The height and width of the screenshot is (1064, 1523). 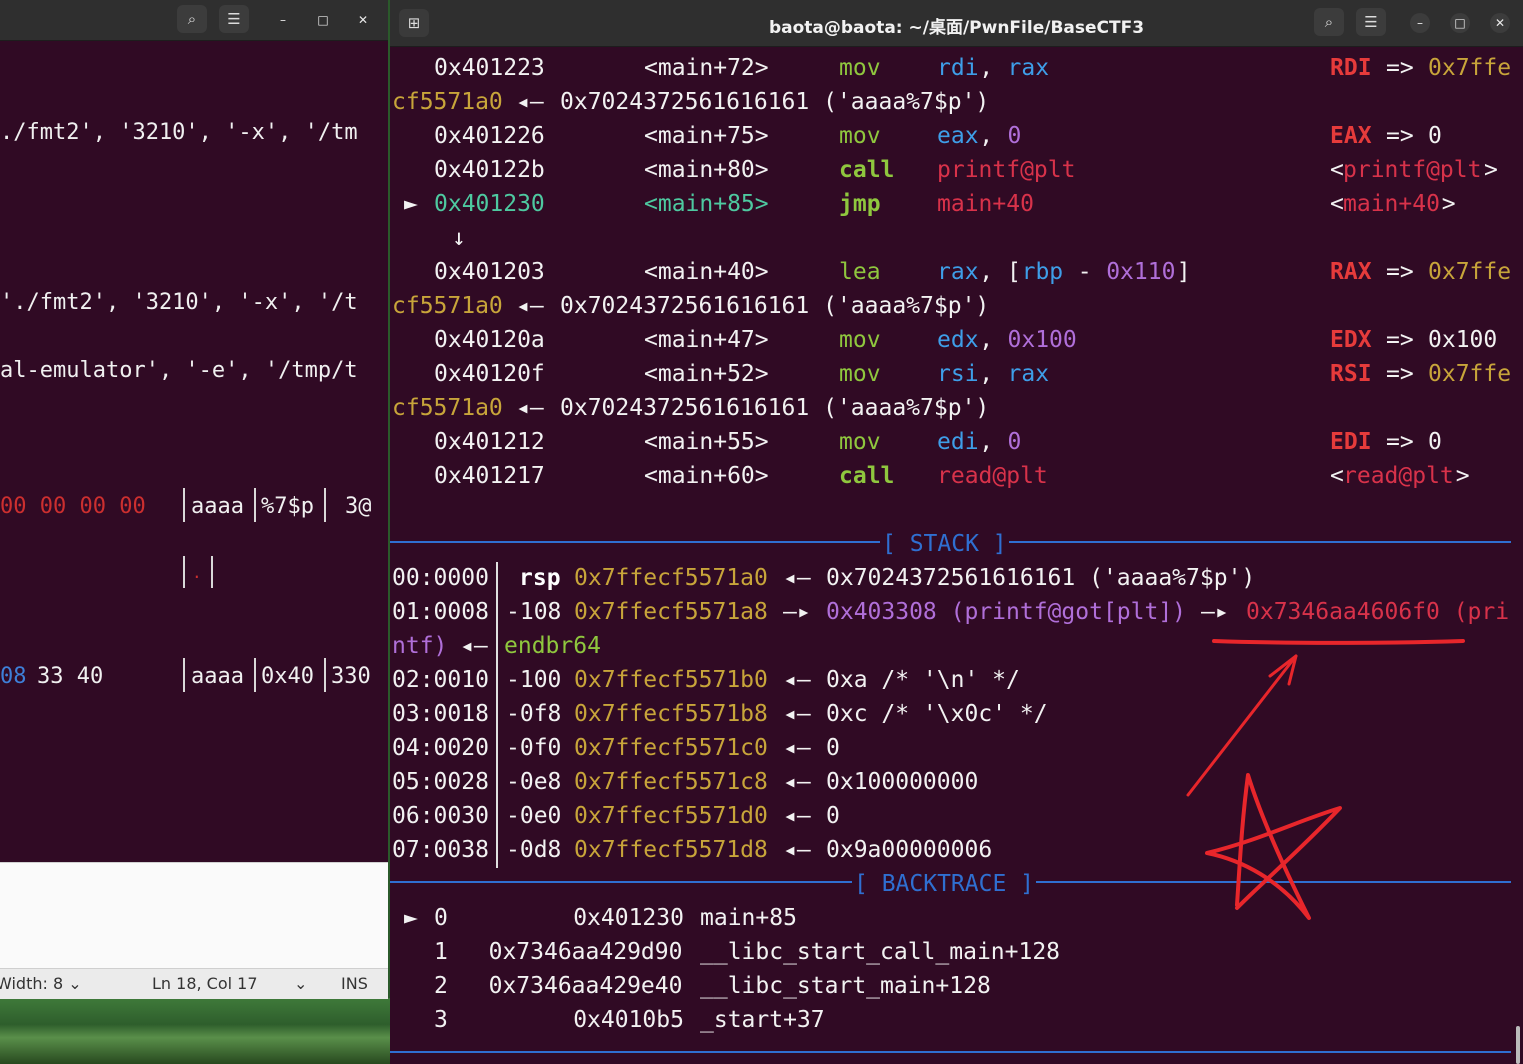 What do you see at coordinates (1412, 170) in the screenshot?
I see `call-target: printf@plt` at bounding box center [1412, 170].